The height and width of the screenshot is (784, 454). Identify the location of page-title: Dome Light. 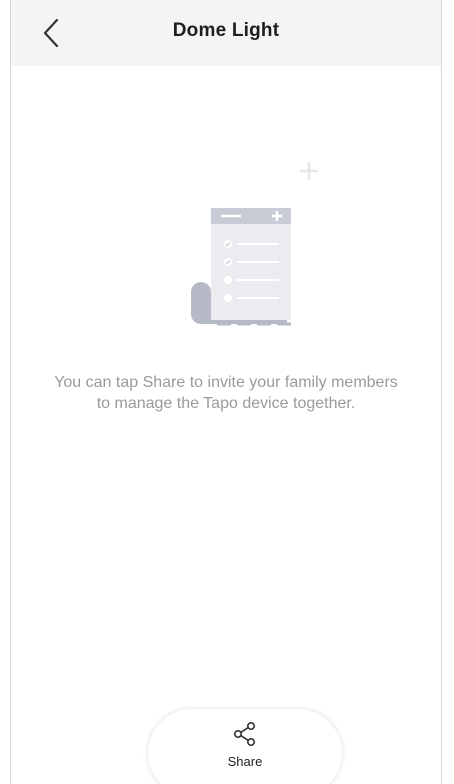
(226, 30).